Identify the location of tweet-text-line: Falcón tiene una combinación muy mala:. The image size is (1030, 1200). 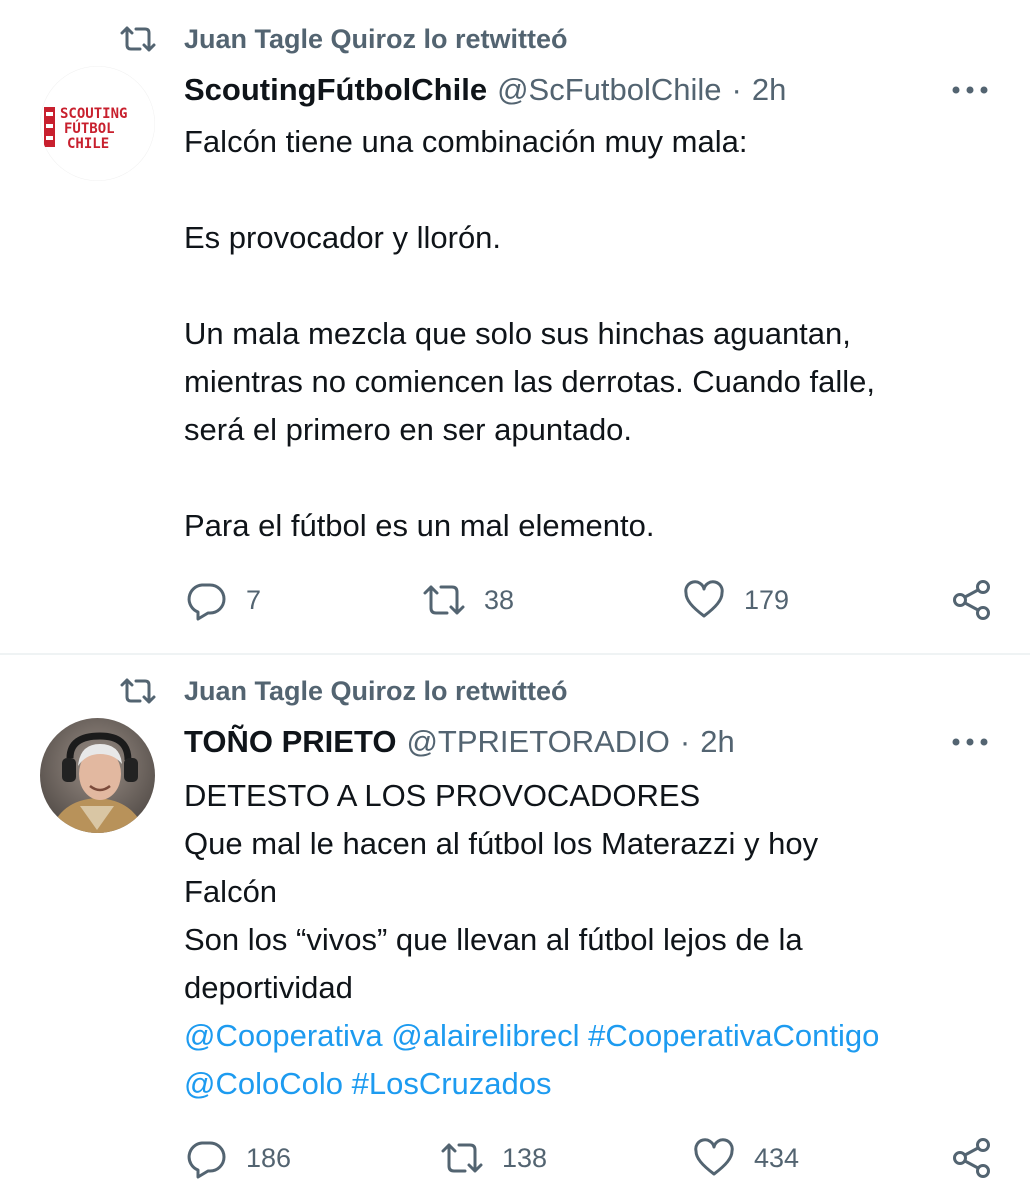
(466, 141).